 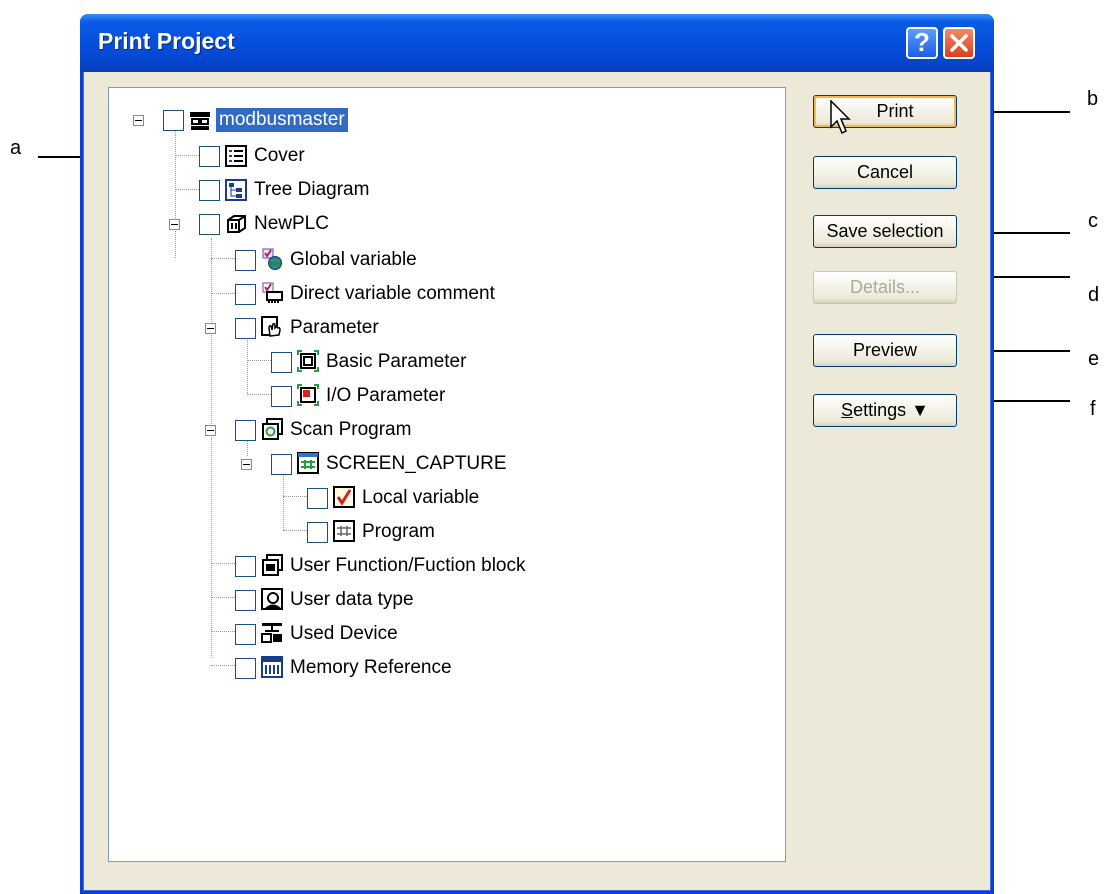 What do you see at coordinates (308, 463) in the screenshot?
I see `program-block-icon` at bounding box center [308, 463].